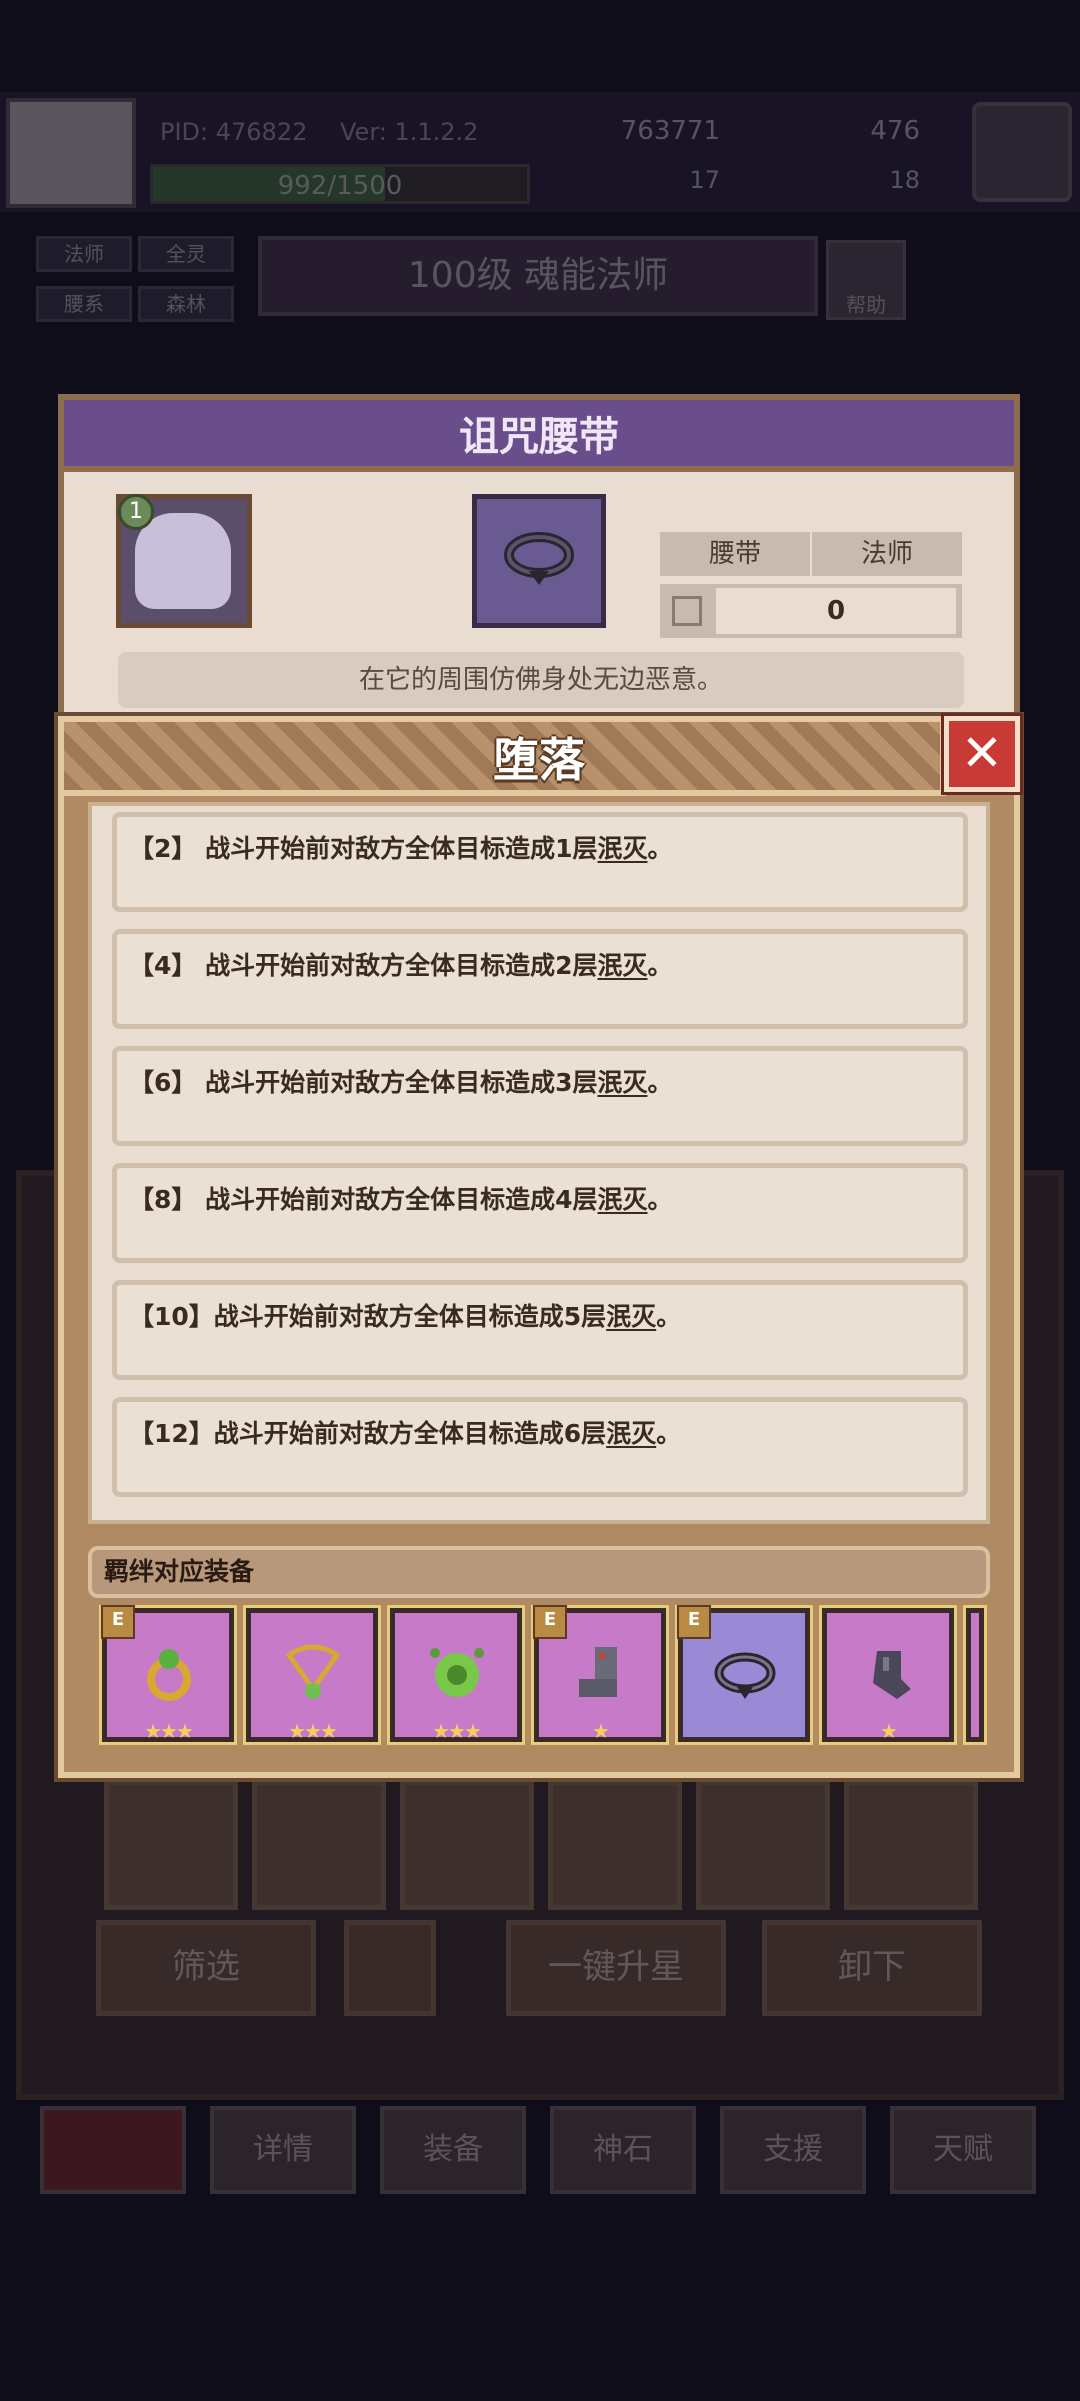  Describe the element at coordinates (113, 2150) in the screenshot. I see `back-arrow-icon` at that location.